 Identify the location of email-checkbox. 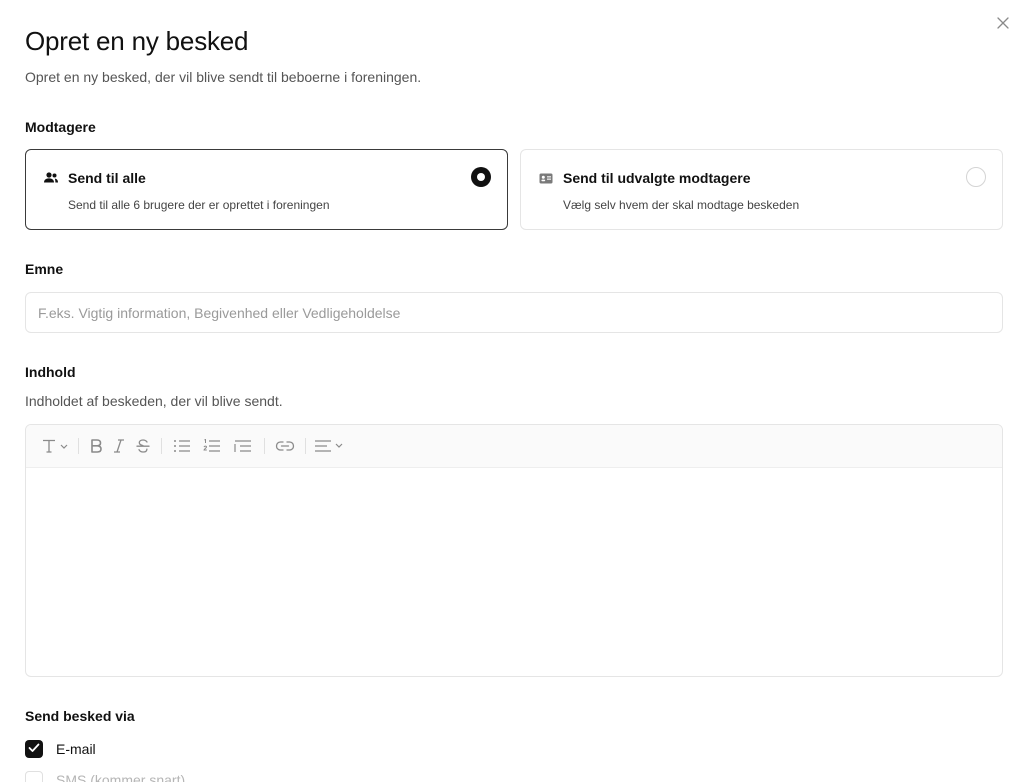
(34, 749).